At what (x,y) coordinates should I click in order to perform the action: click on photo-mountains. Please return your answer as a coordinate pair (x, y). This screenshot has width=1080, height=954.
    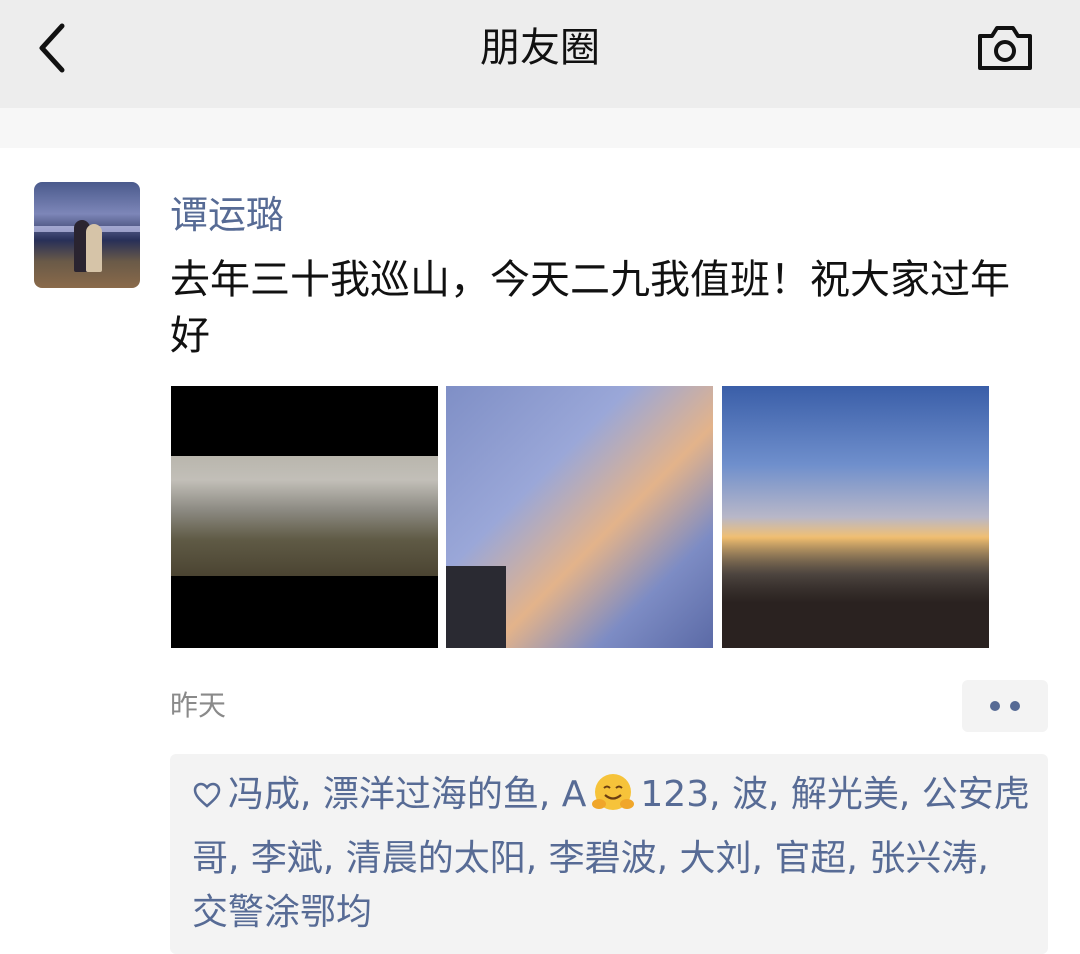
    Looking at the image, I should click on (304, 517).